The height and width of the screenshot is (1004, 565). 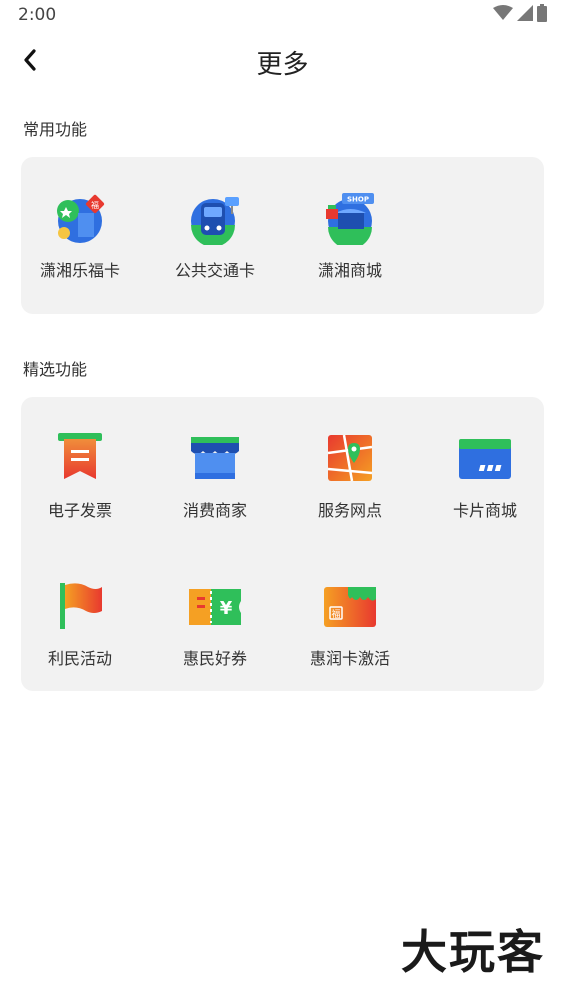 What do you see at coordinates (37, 15) in the screenshot?
I see `status-time: 2:00` at bounding box center [37, 15].